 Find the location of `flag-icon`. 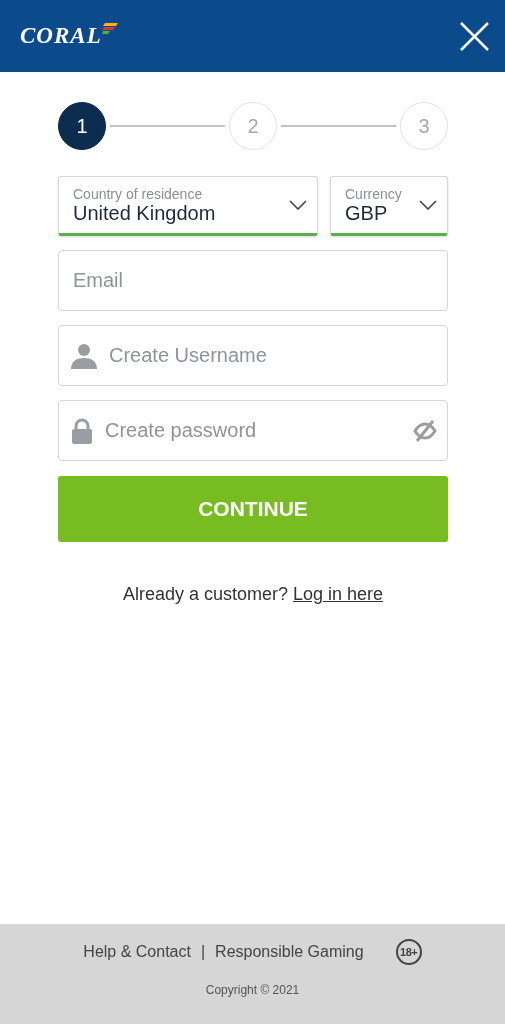

flag-icon is located at coordinates (109, 29).